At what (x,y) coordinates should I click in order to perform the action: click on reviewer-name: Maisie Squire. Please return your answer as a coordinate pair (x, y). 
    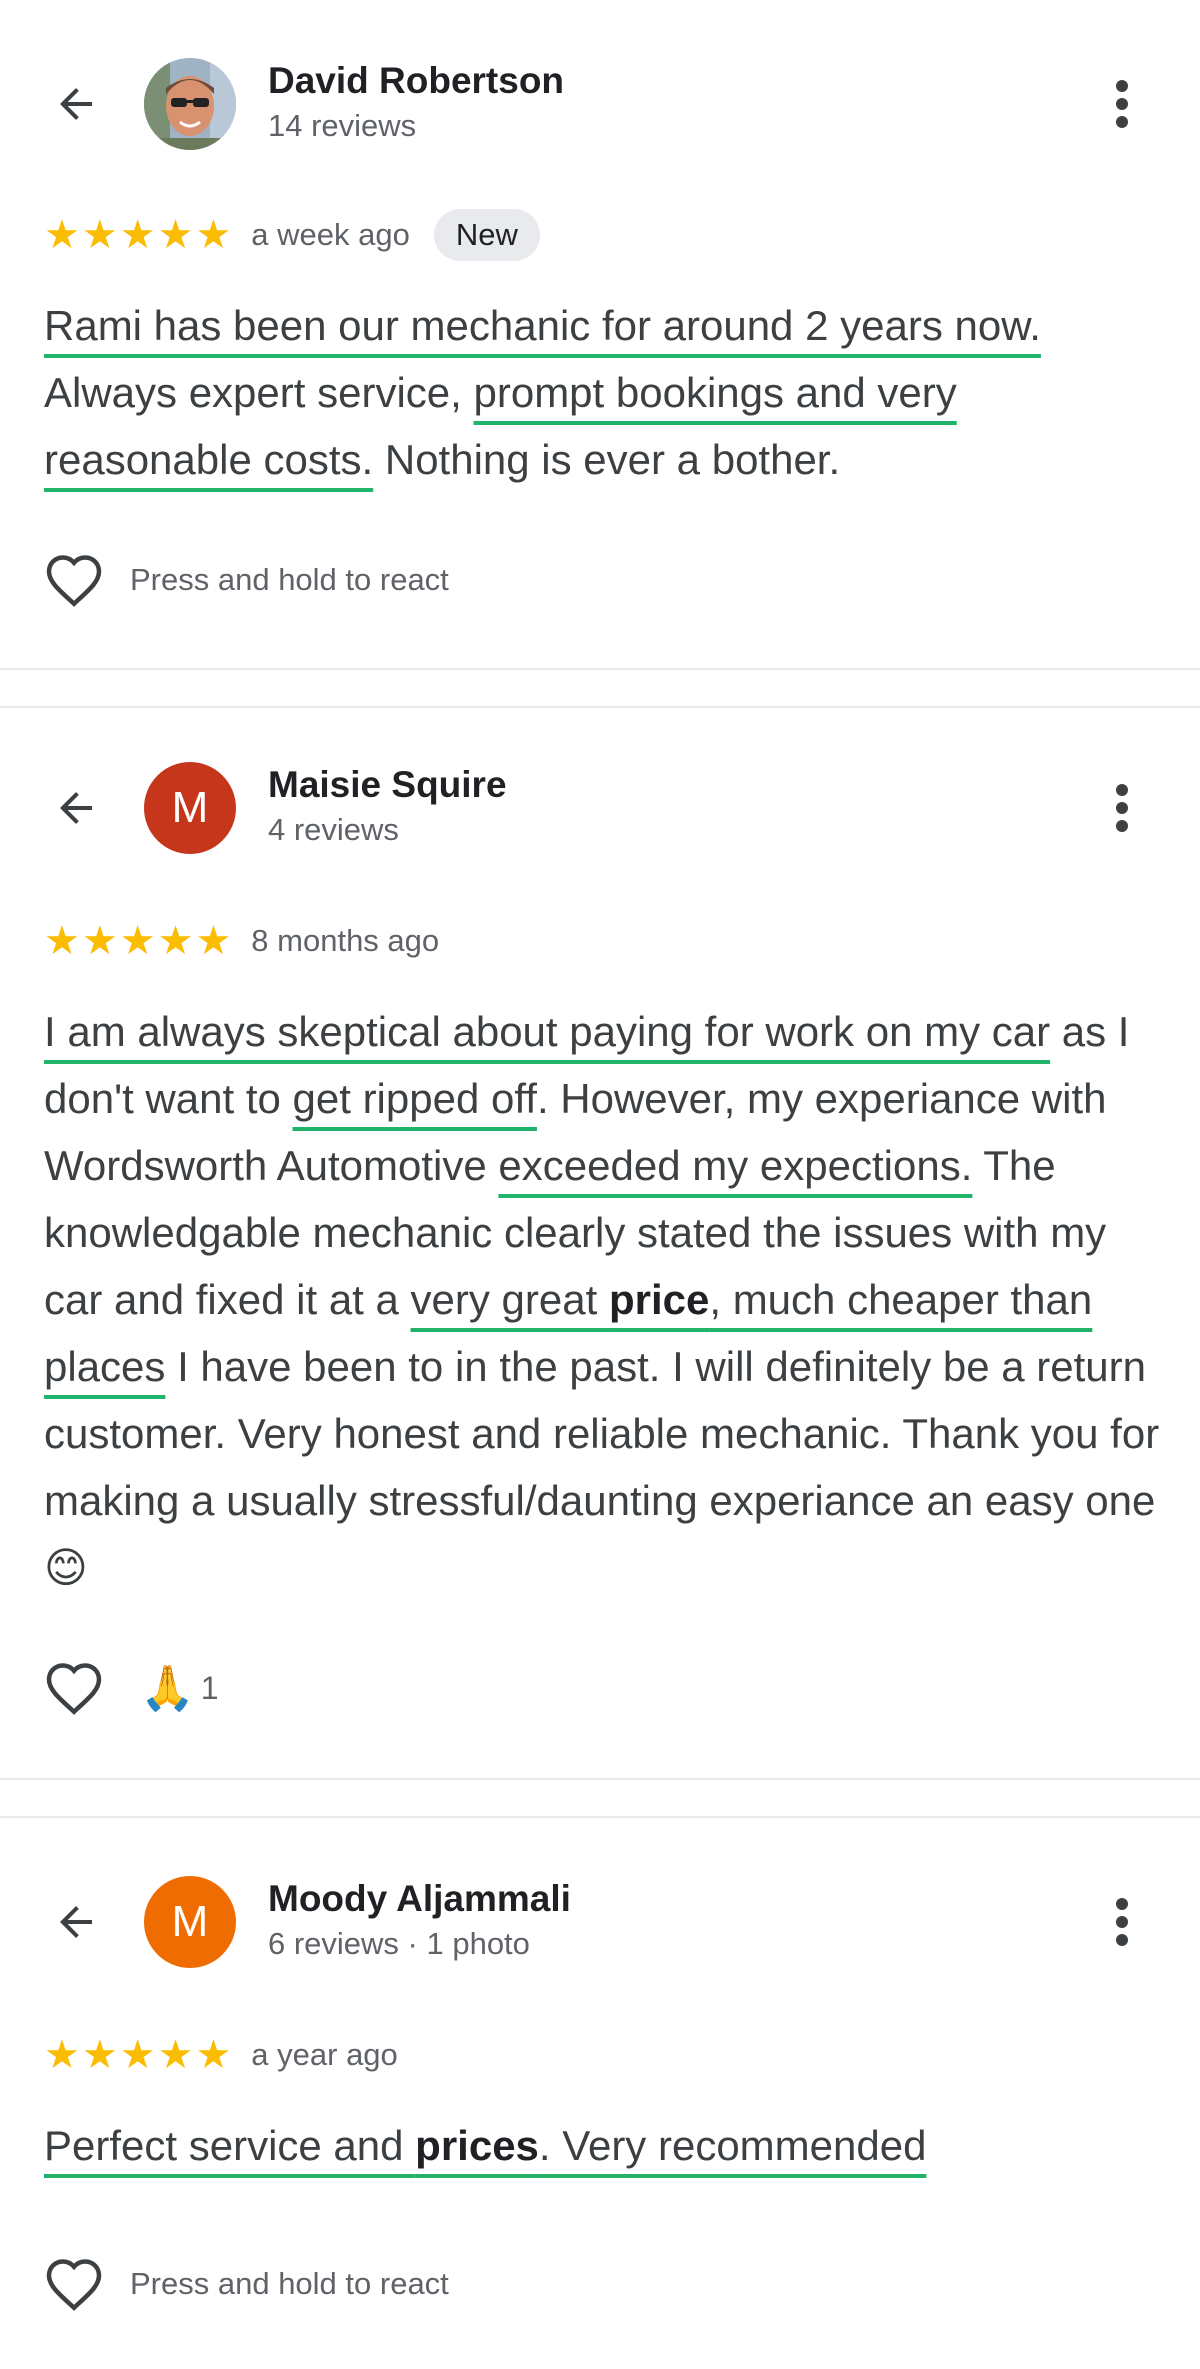
    Looking at the image, I should click on (387, 785).